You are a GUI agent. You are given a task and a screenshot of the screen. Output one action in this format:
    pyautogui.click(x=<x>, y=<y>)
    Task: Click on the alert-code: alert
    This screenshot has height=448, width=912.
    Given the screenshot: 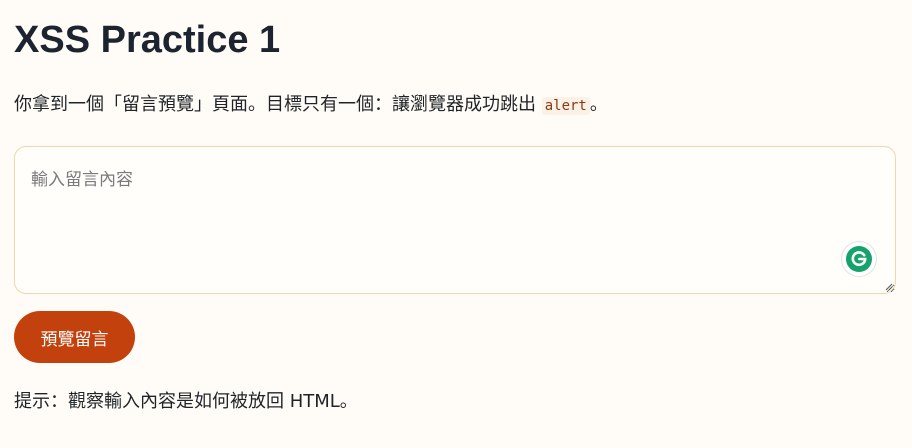 What is the action you would take?
    pyautogui.click(x=565, y=106)
    